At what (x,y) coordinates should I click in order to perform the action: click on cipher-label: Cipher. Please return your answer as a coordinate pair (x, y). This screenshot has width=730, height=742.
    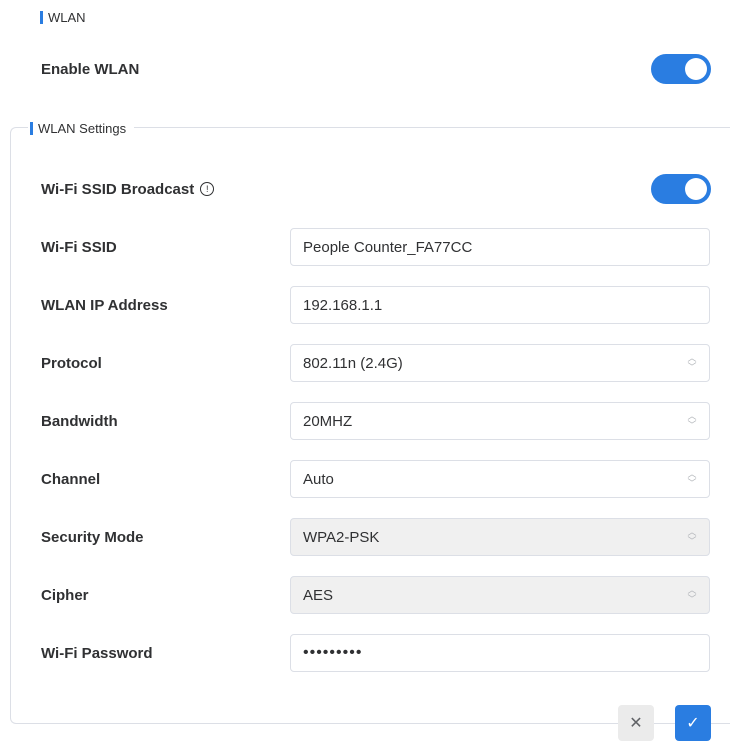
    Looking at the image, I should click on (65, 595).